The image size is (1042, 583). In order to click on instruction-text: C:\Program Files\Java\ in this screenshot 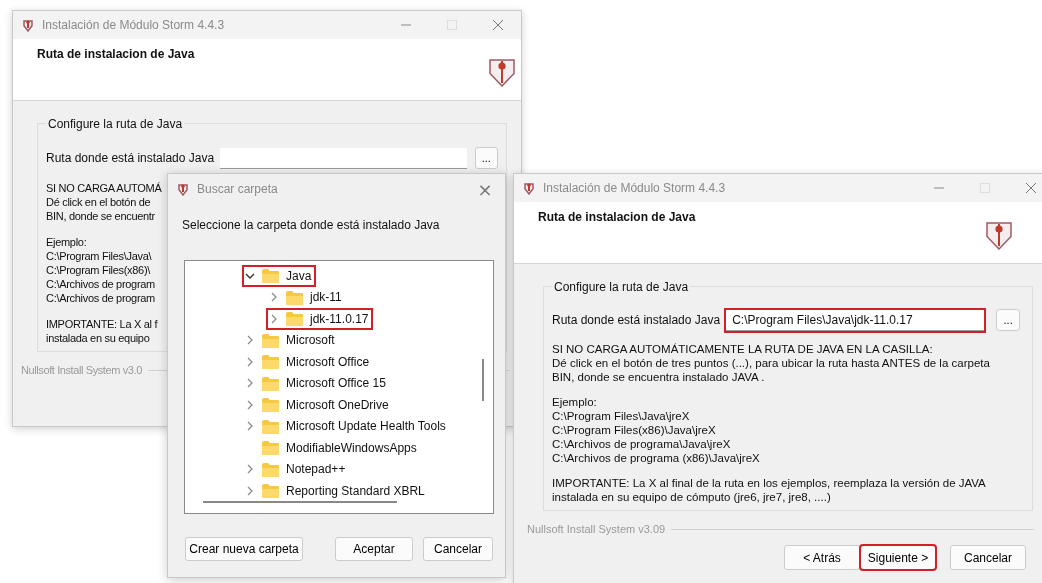, I will do `click(99, 256)`.